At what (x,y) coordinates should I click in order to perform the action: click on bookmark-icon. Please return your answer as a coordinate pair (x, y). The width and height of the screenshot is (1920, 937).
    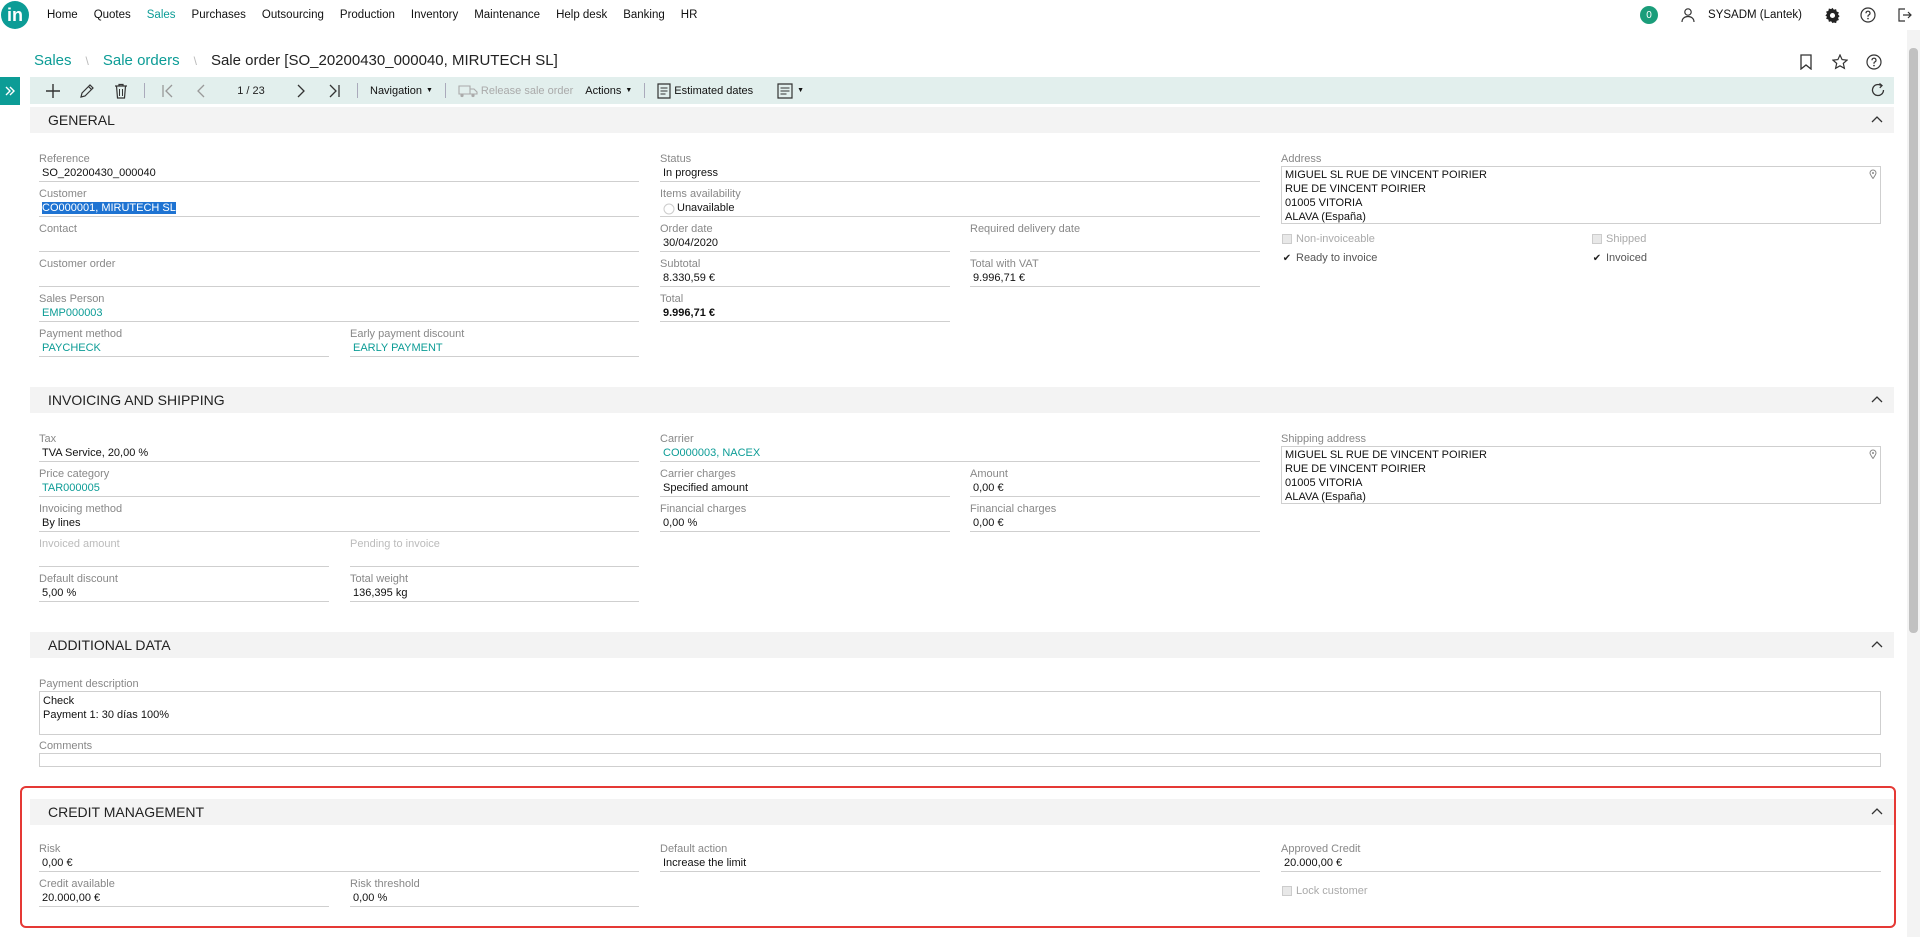
    Looking at the image, I should click on (1806, 62).